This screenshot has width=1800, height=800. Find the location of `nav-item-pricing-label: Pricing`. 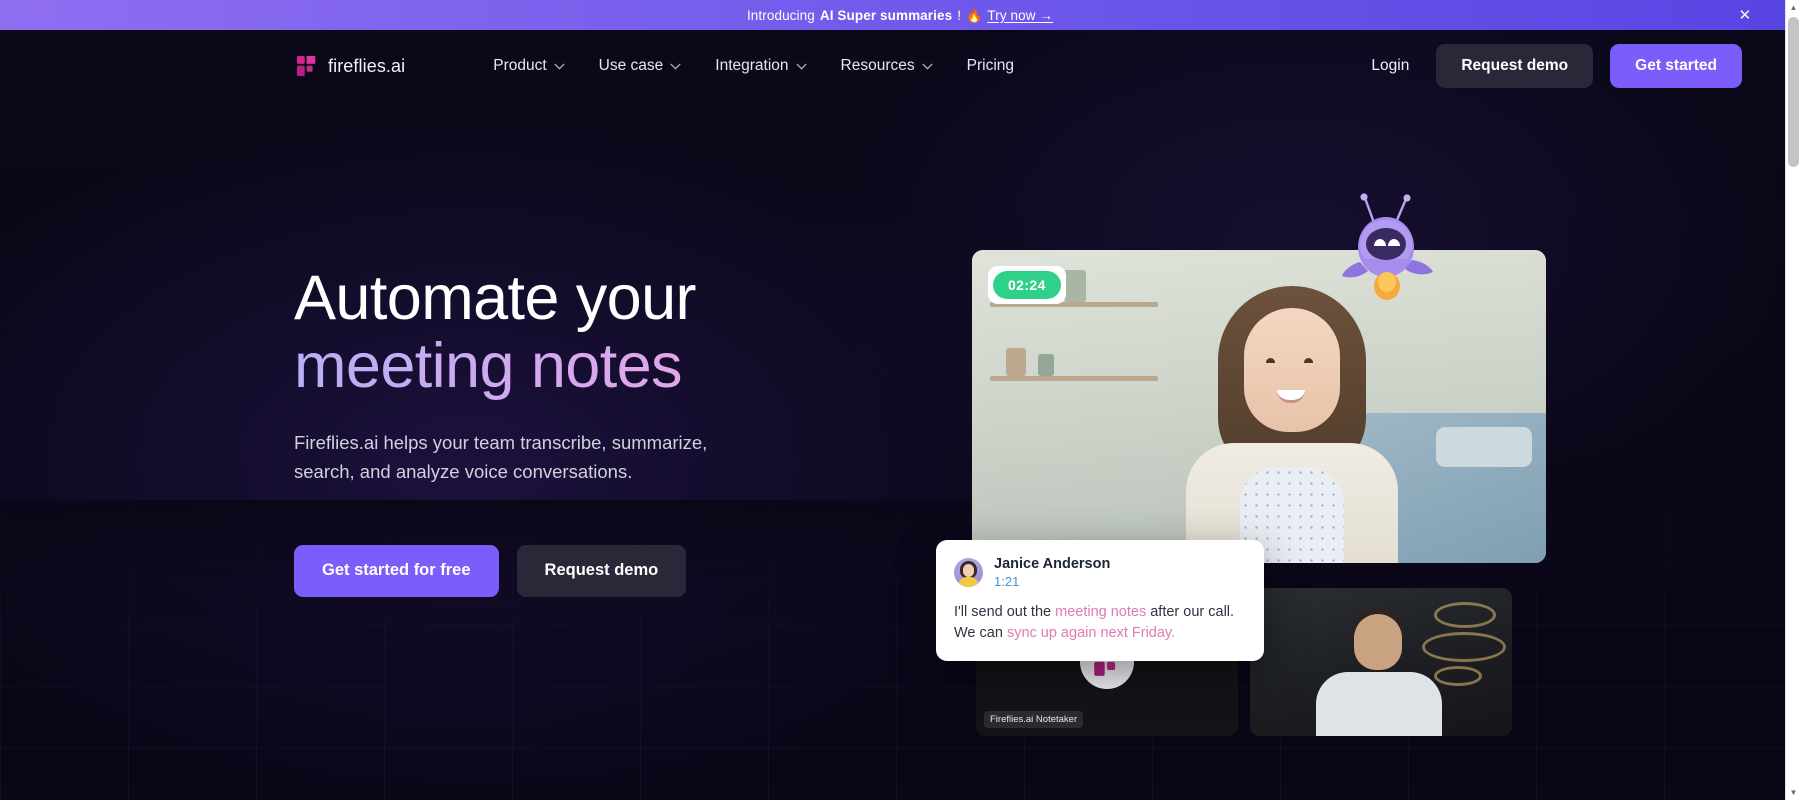

nav-item-pricing-label: Pricing is located at coordinates (990, 65).